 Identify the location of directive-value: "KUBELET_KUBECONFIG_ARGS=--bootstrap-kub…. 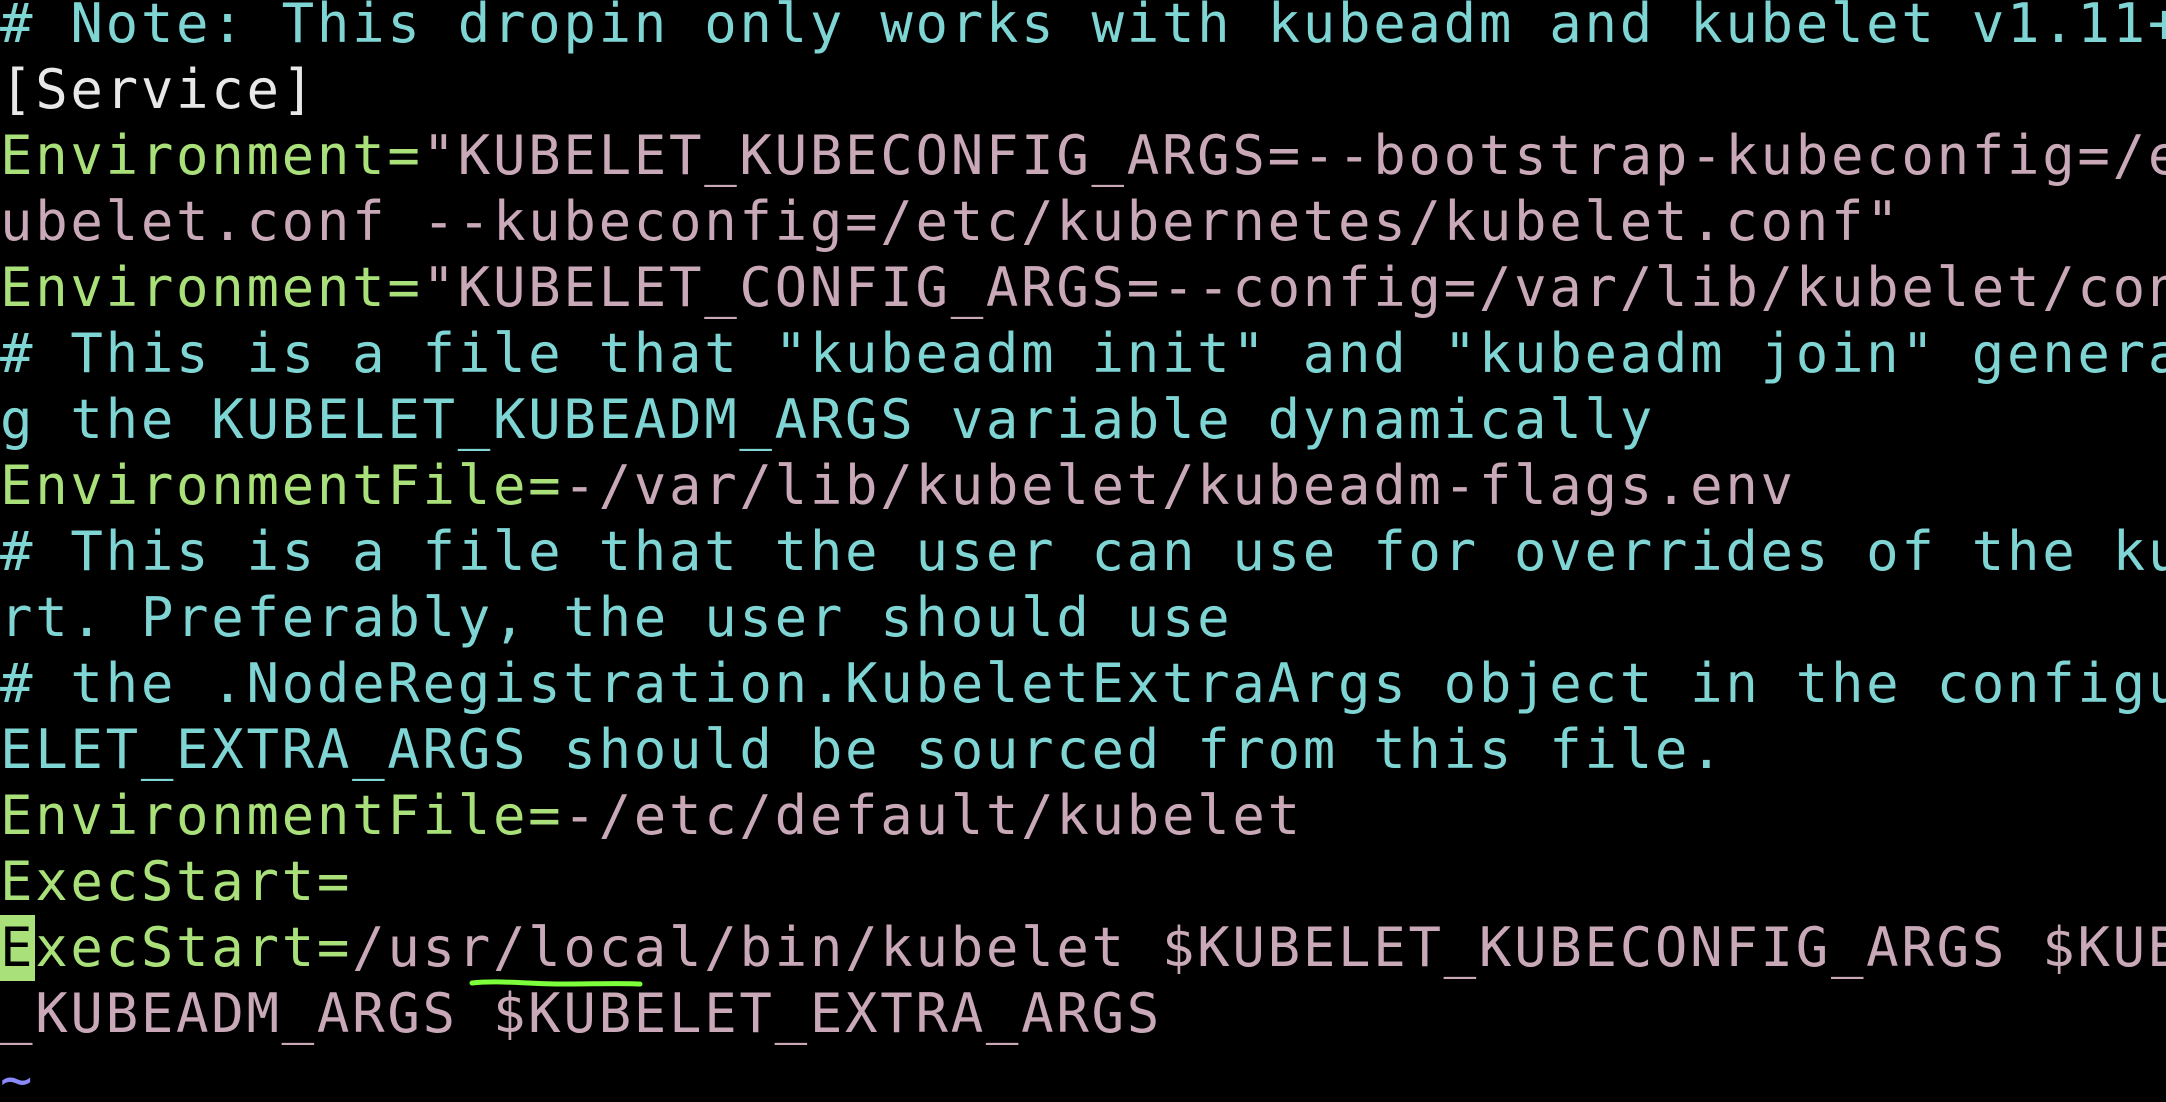
(1294, 155).